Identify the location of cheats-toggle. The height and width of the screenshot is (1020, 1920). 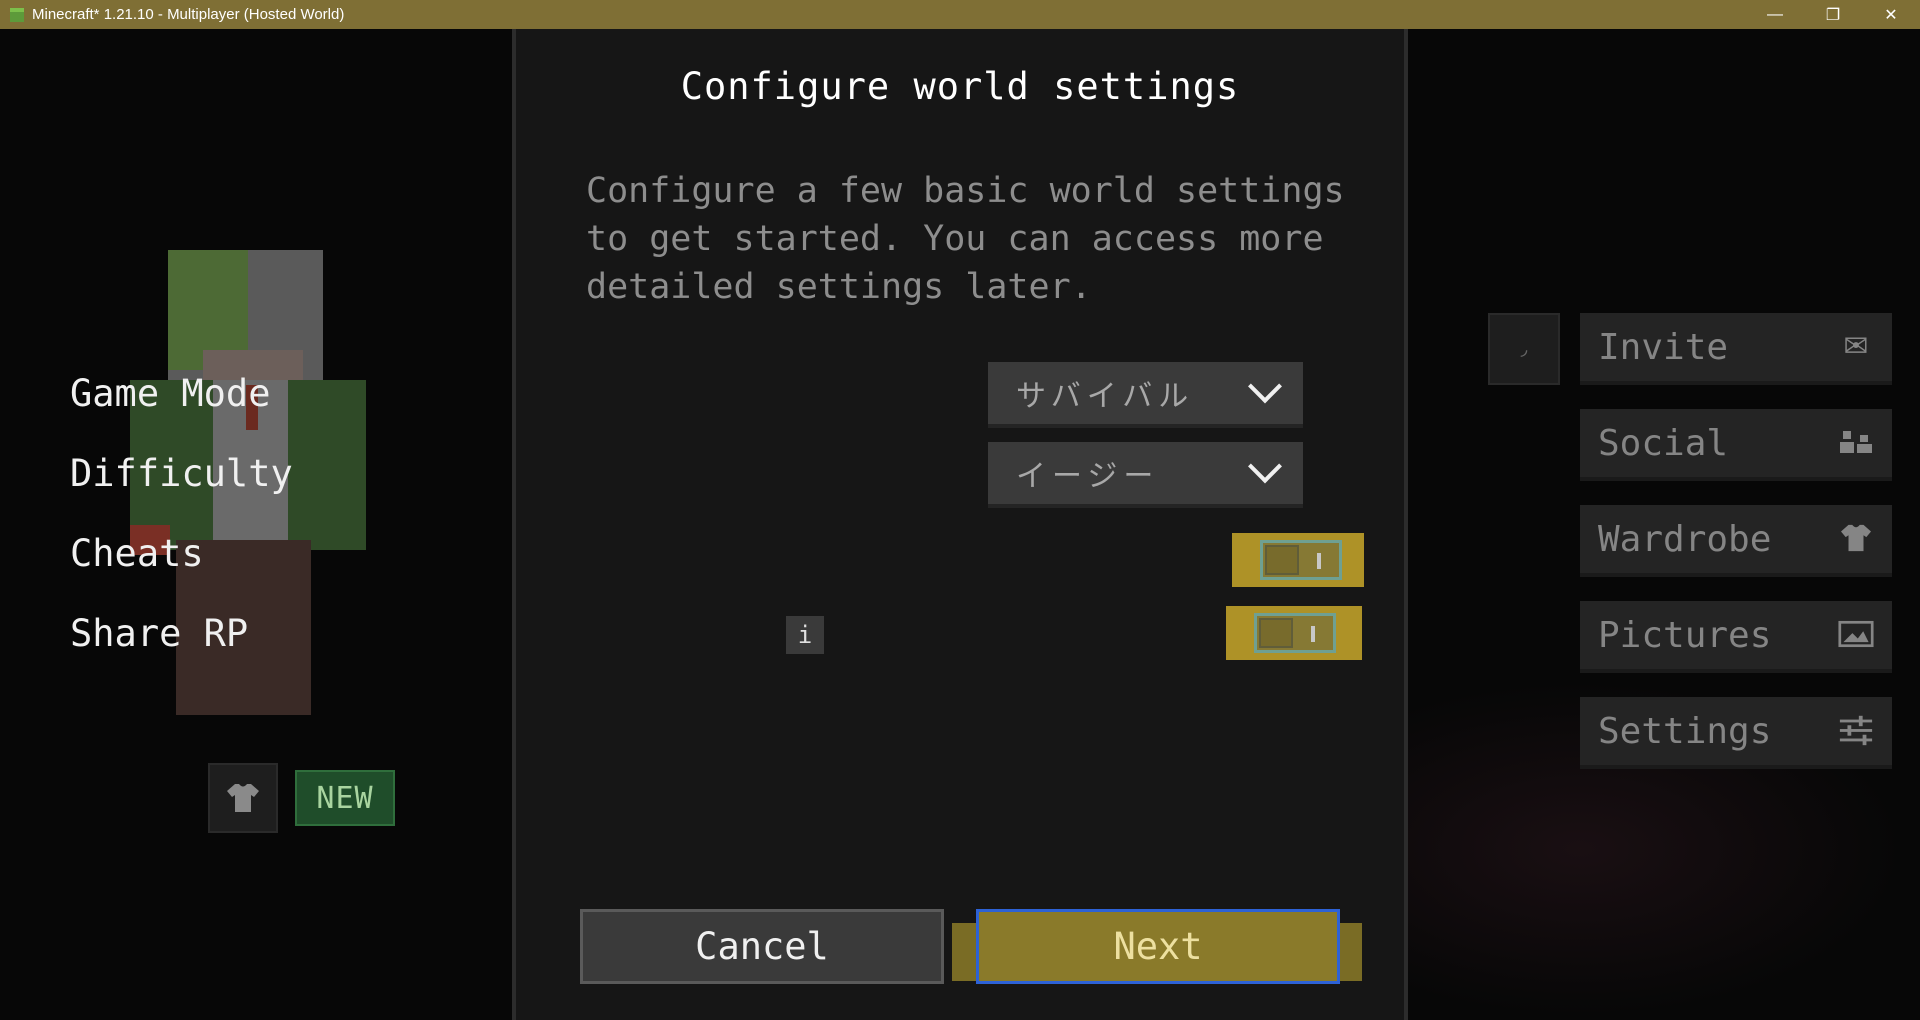
(1298, 560).